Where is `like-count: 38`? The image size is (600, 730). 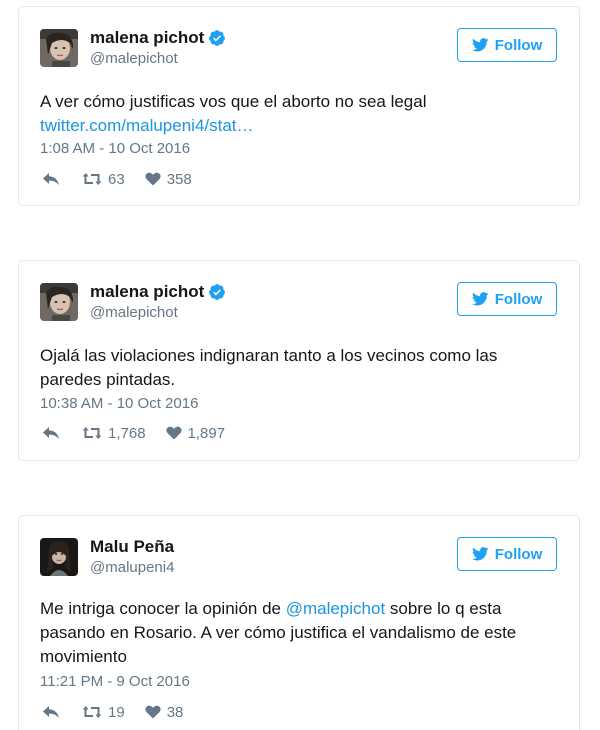
like-count: 38 is located at coordinates (175, 712).